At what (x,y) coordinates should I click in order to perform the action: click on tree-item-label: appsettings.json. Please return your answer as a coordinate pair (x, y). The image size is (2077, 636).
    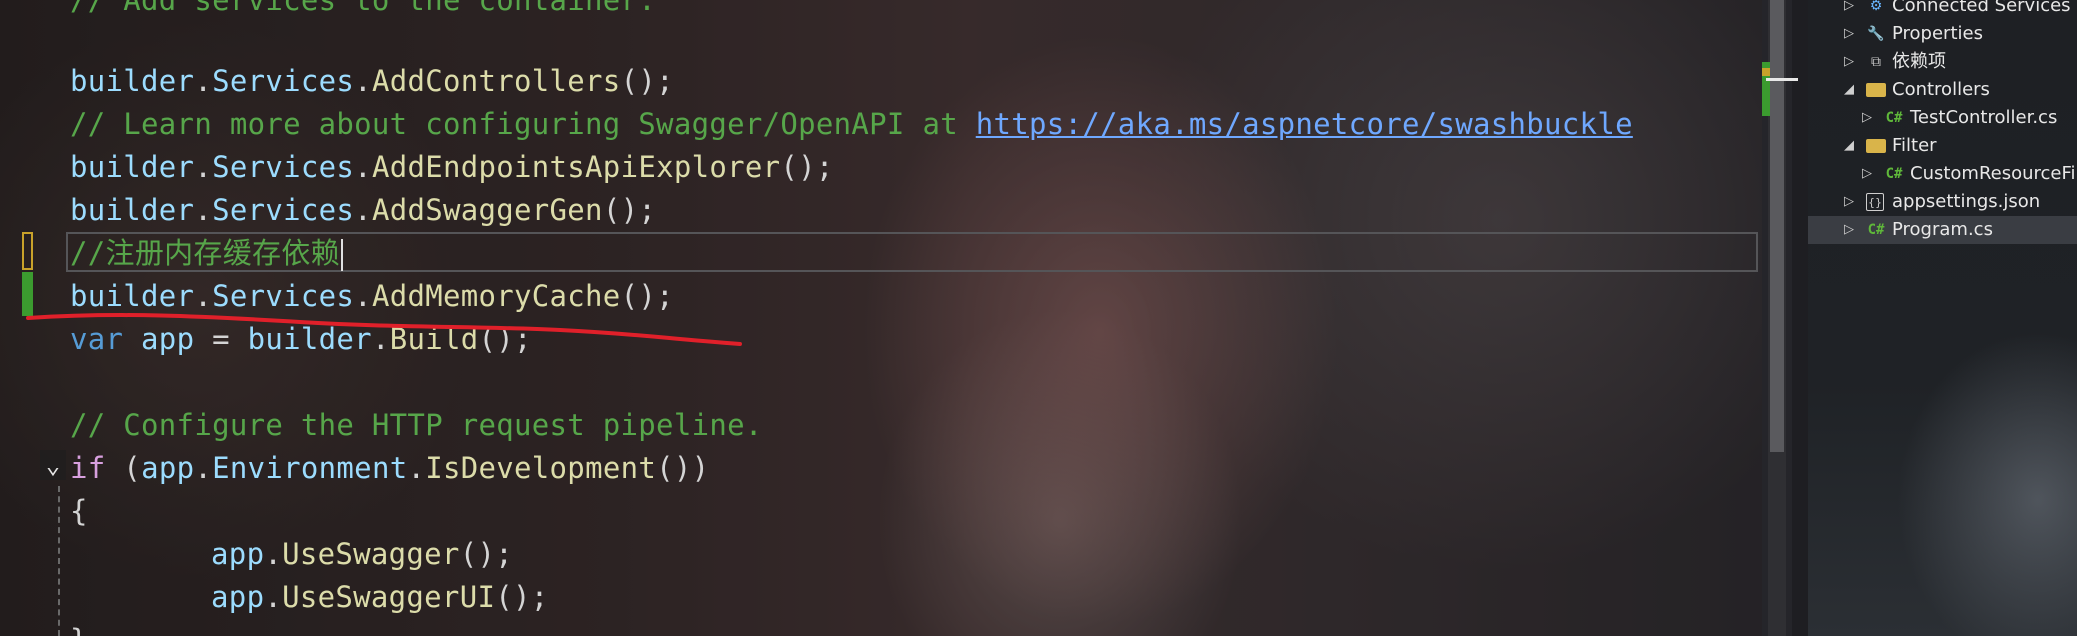
    Looking at the image, I should click on (1966, 201).